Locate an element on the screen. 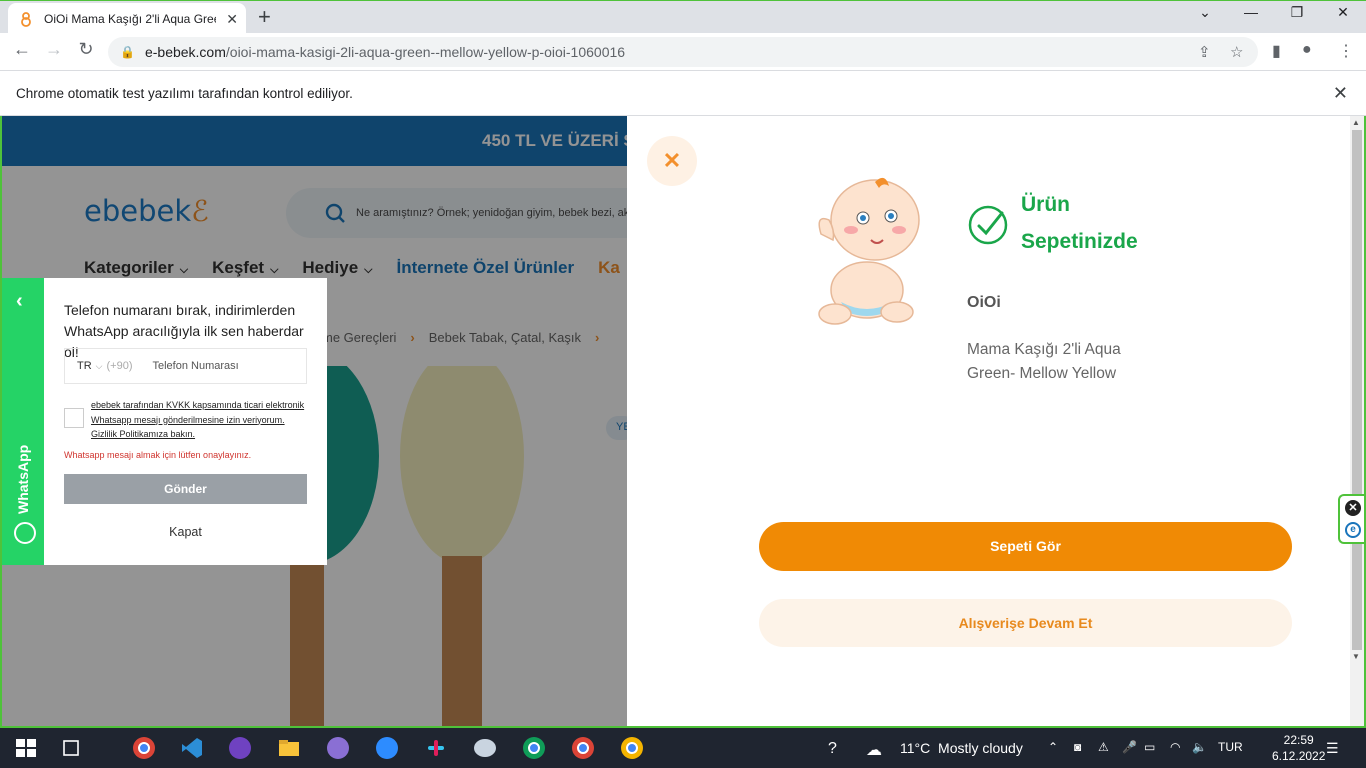  infobar-close-icon: ✕ is located at coordinates (1340, 93).